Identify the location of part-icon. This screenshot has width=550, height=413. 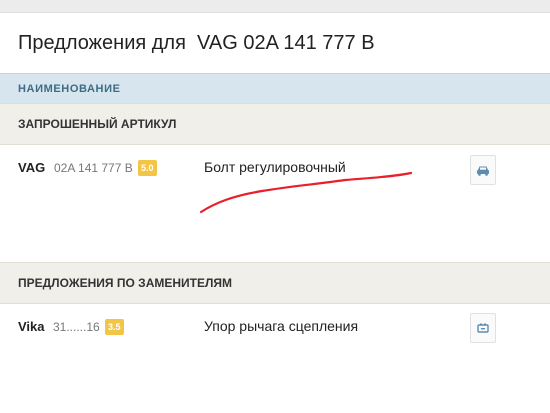
(483, 328).